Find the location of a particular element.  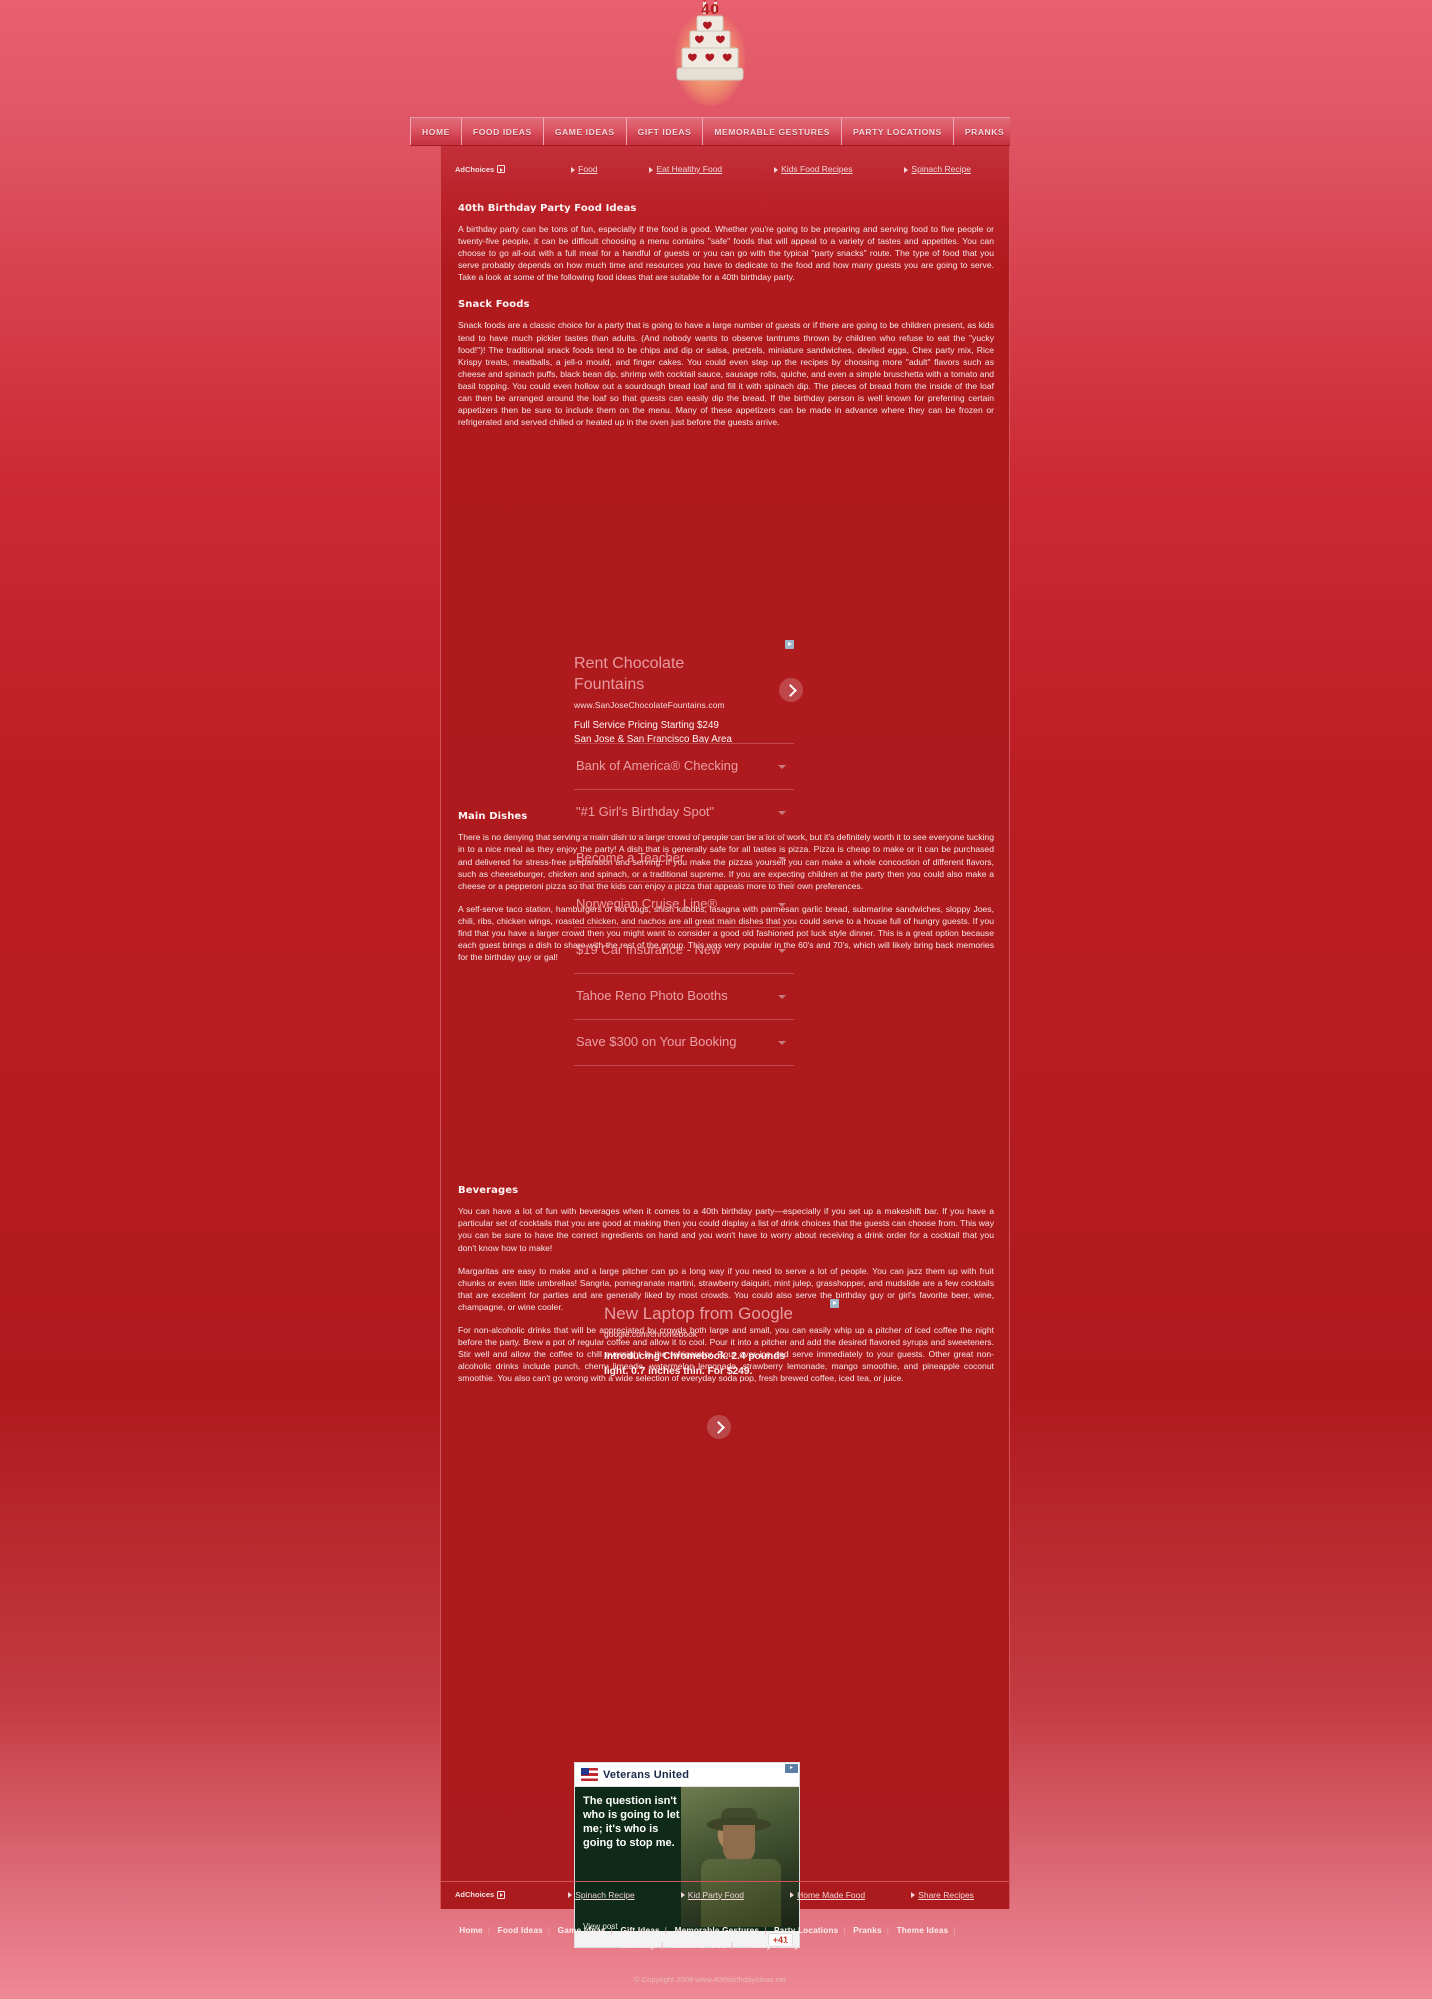

ad-link-label: Kid Party Food is located at coordinates (716, 1894).